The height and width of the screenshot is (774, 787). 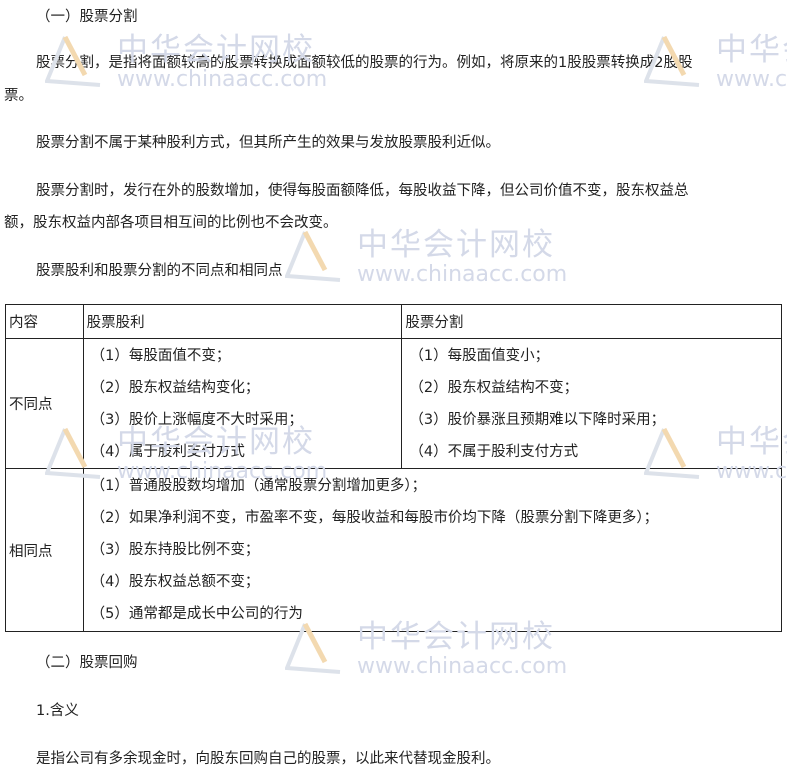 I want to click on list-item: （2）如果净利润不变，市盈率不变，每股收益和每股市价均下降（股票分割下降更多）；, so click(x=374, y=518).